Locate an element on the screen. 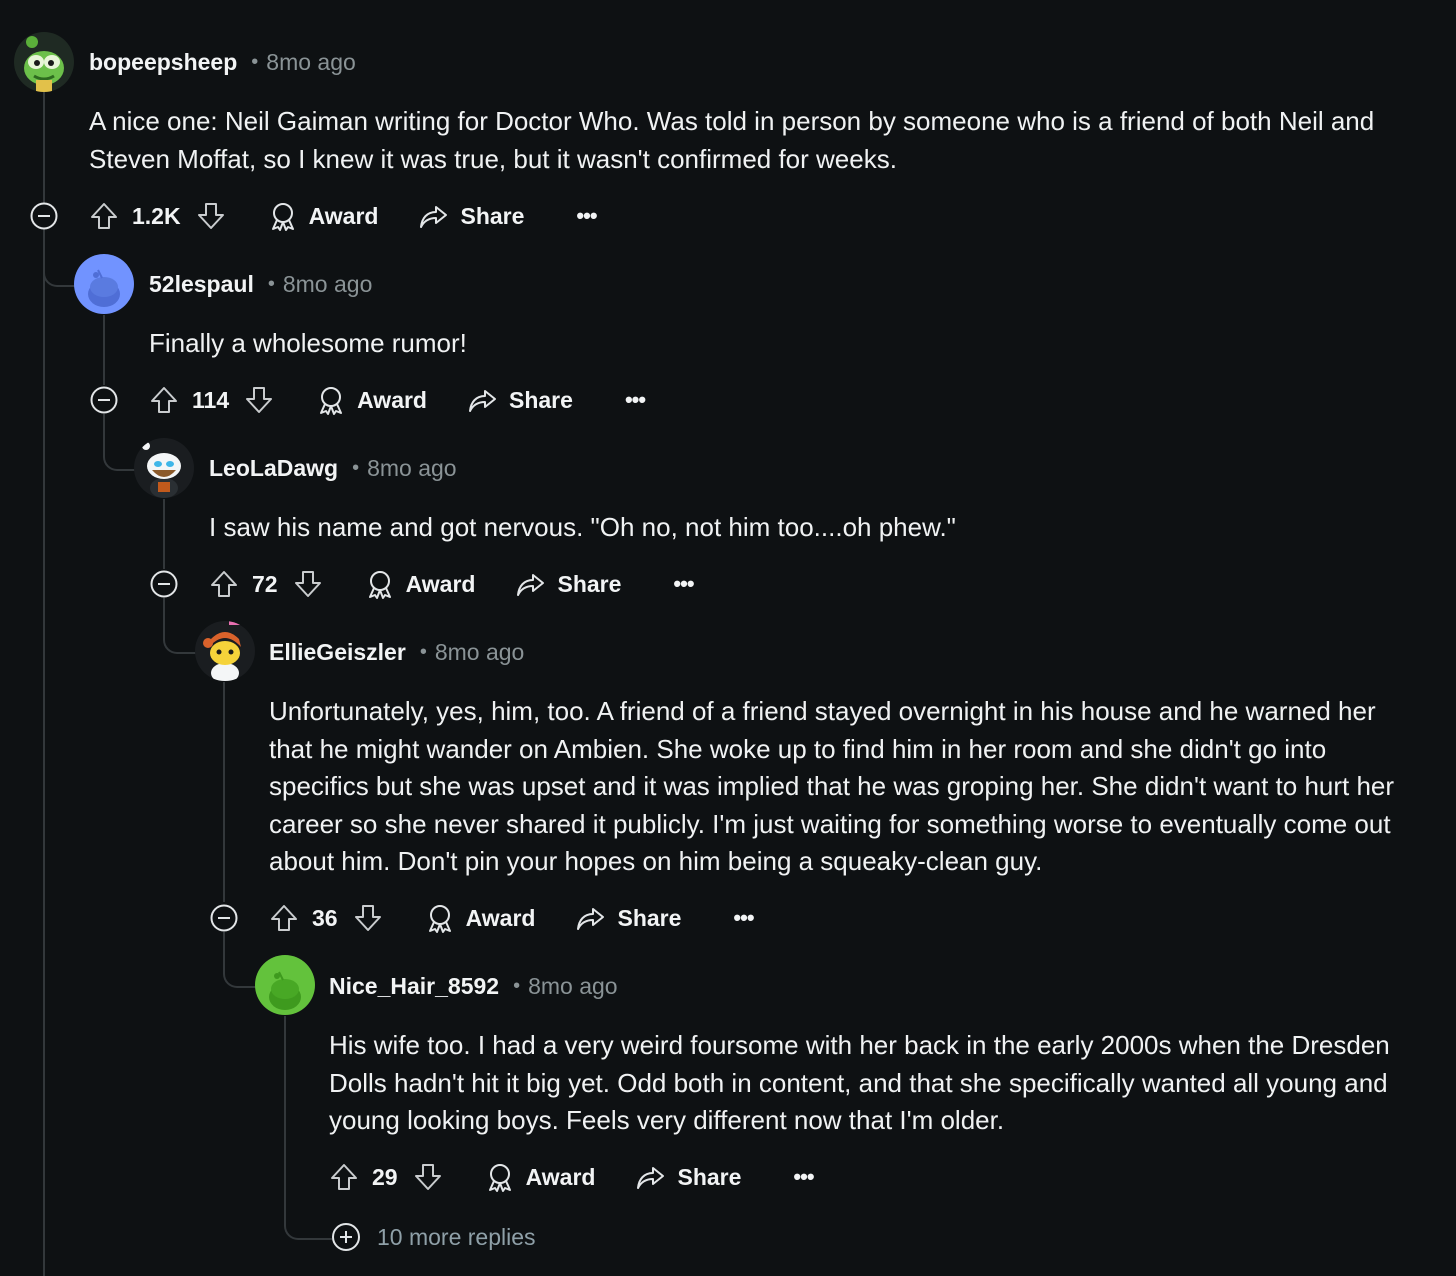  more-replies-label: 10 more replies is located at coordinates (456, 1236).